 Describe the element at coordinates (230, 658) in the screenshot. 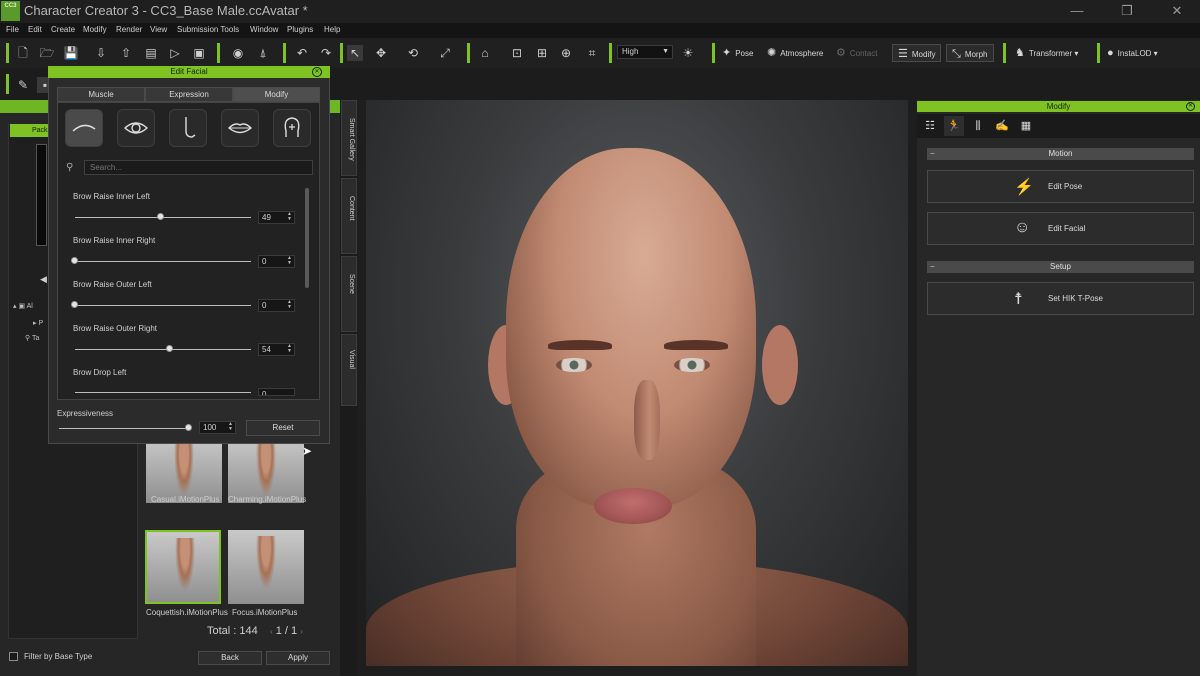

I see `back-button: Back` at that location.